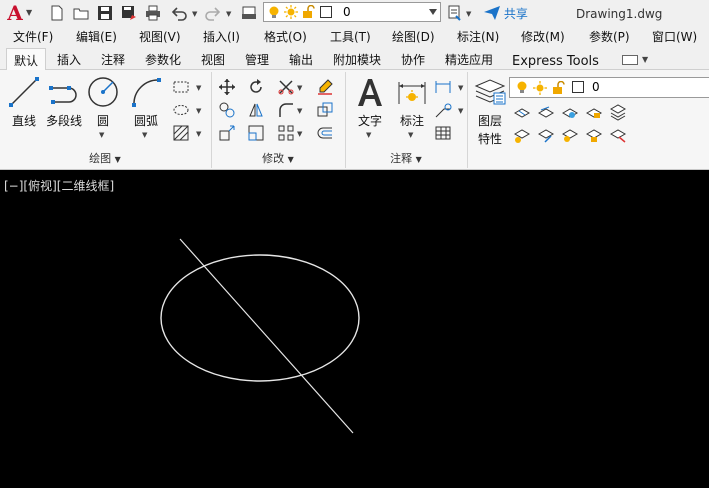  Describe the element at coordinates (179, 13) in the screenshot. I see `undo-icon` at that location.